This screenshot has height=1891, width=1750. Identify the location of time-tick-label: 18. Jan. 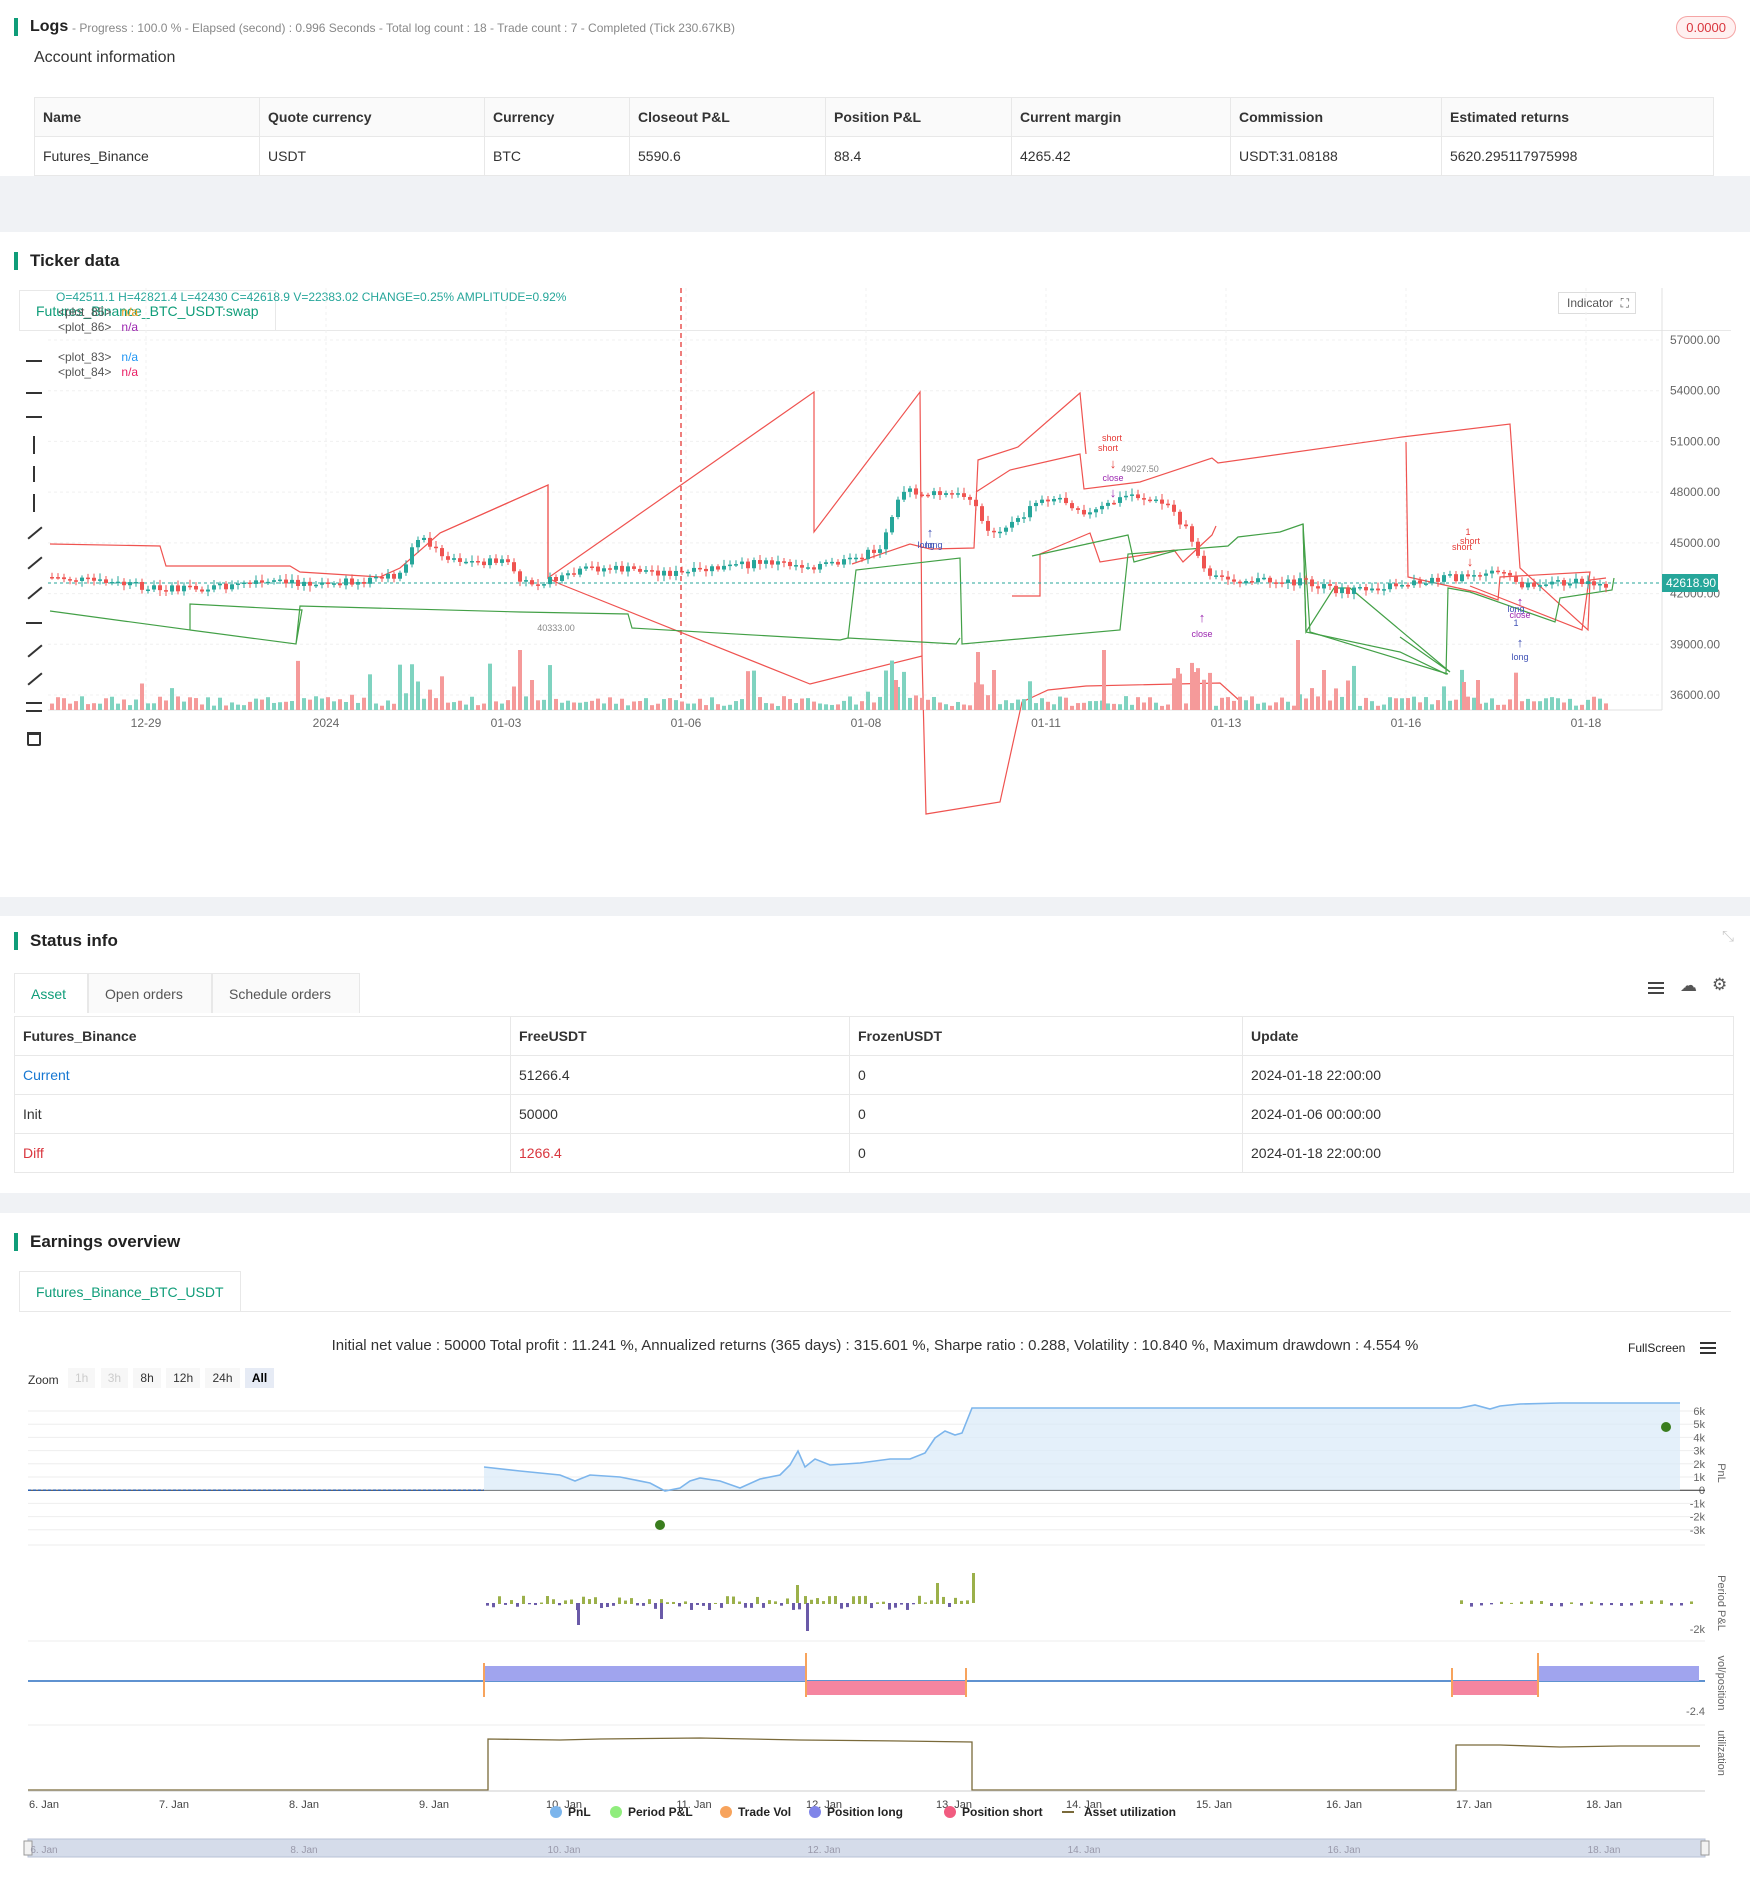
(1604, 1805).